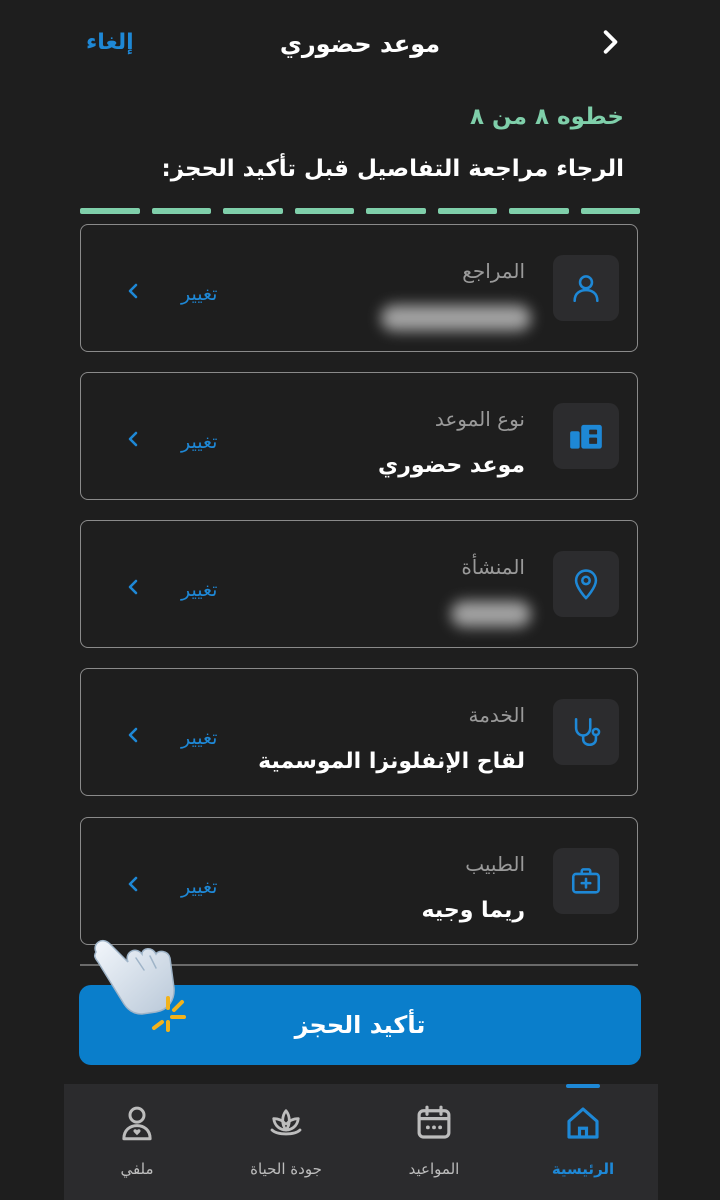  Describe the element at coordinates (434, 1143) in the screenshot. I see `nav-appointments: المواعيد` at that location.